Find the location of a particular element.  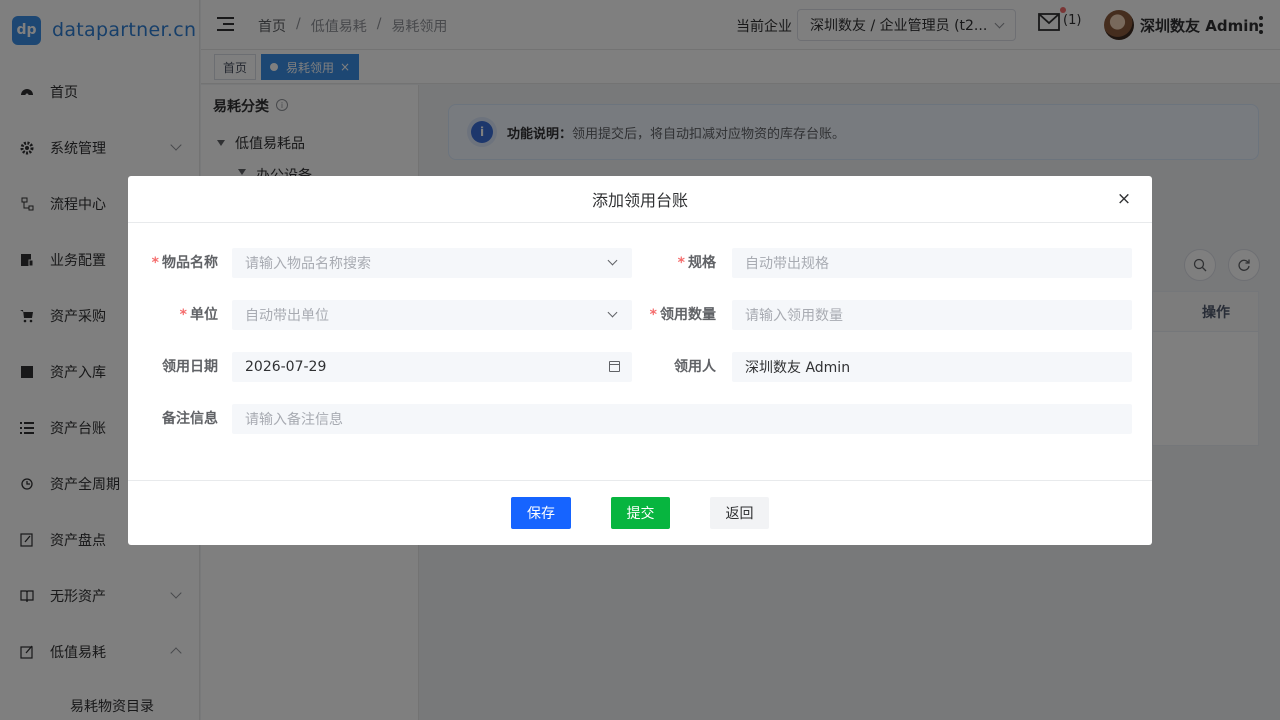

unit-placeholder: 自动带出单位 is located at coordinates (287, 316).